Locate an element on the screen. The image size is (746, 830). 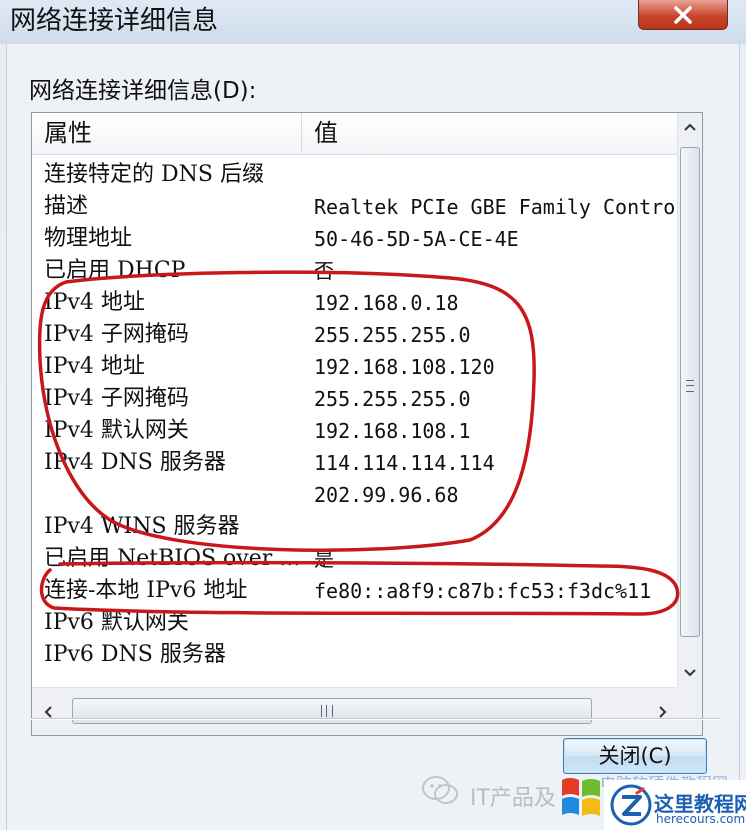
site-logo-icon is located at coordinates (631, 805).